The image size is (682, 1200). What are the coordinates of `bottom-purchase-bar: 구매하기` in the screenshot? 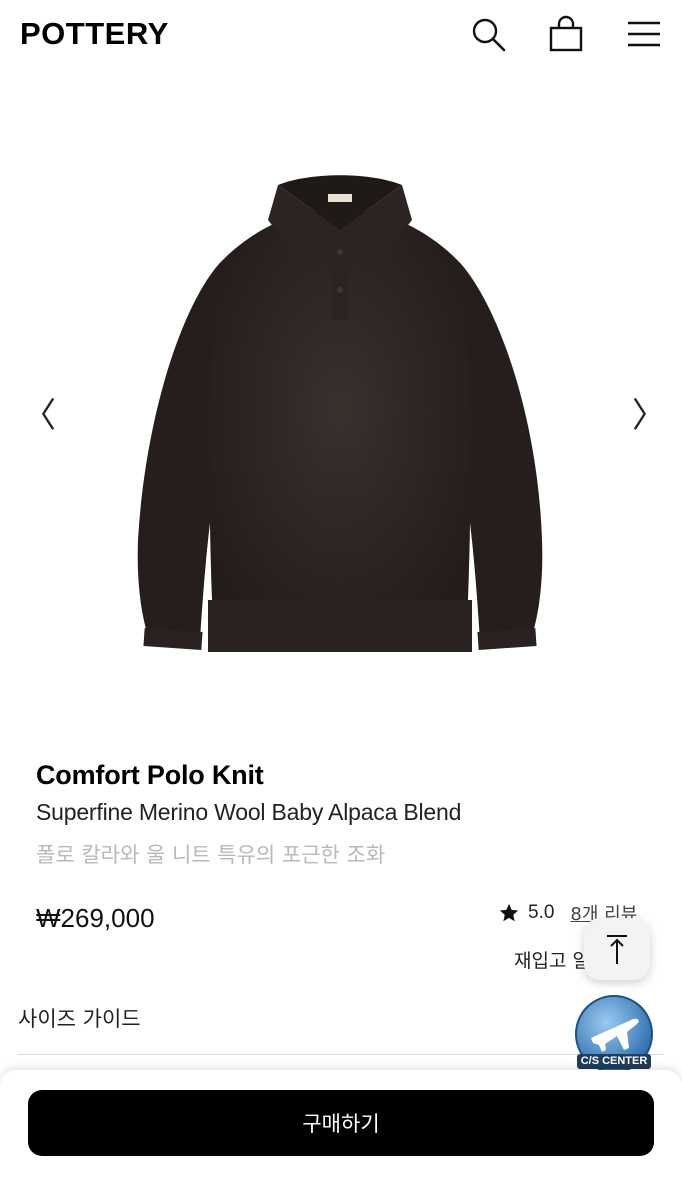 It's located at (341, 1135).